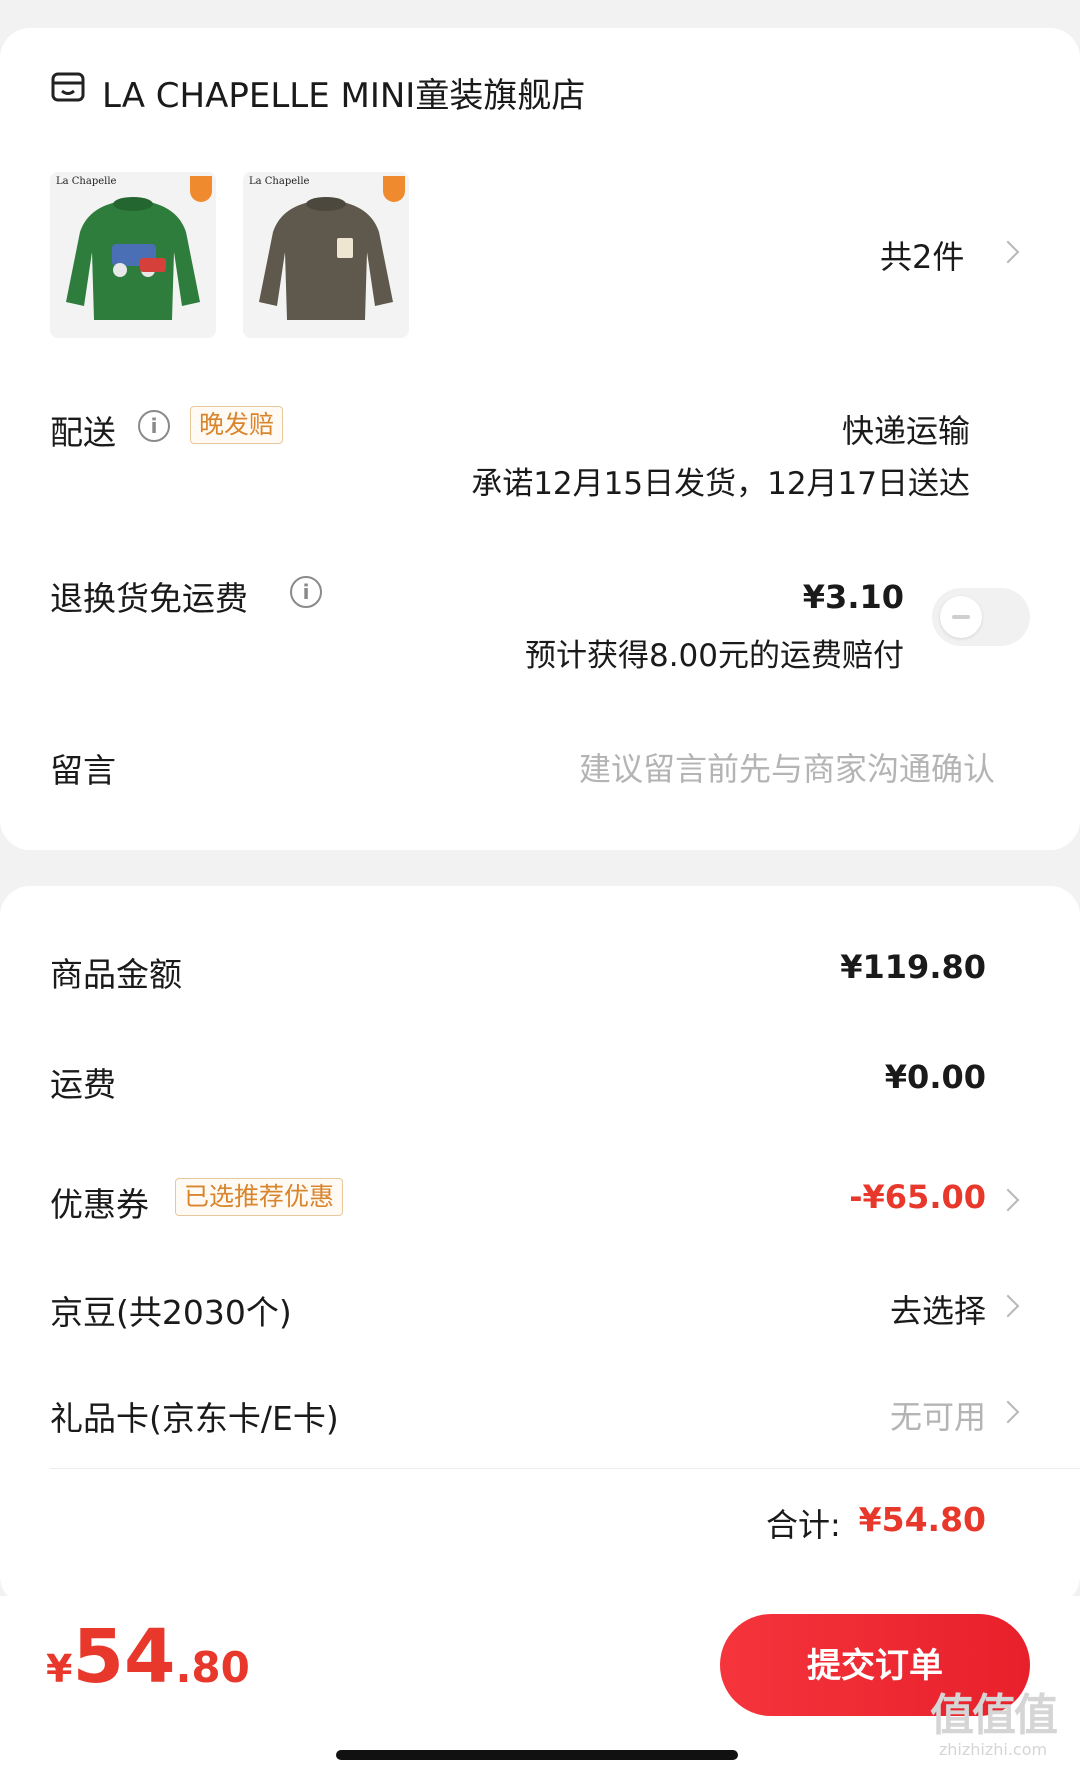 The image size is (1080, 1776). What do you see at coordinates (83, 432) in the screenshot?
I see `delivery-label: 配送` at bounding box center [83, 432].